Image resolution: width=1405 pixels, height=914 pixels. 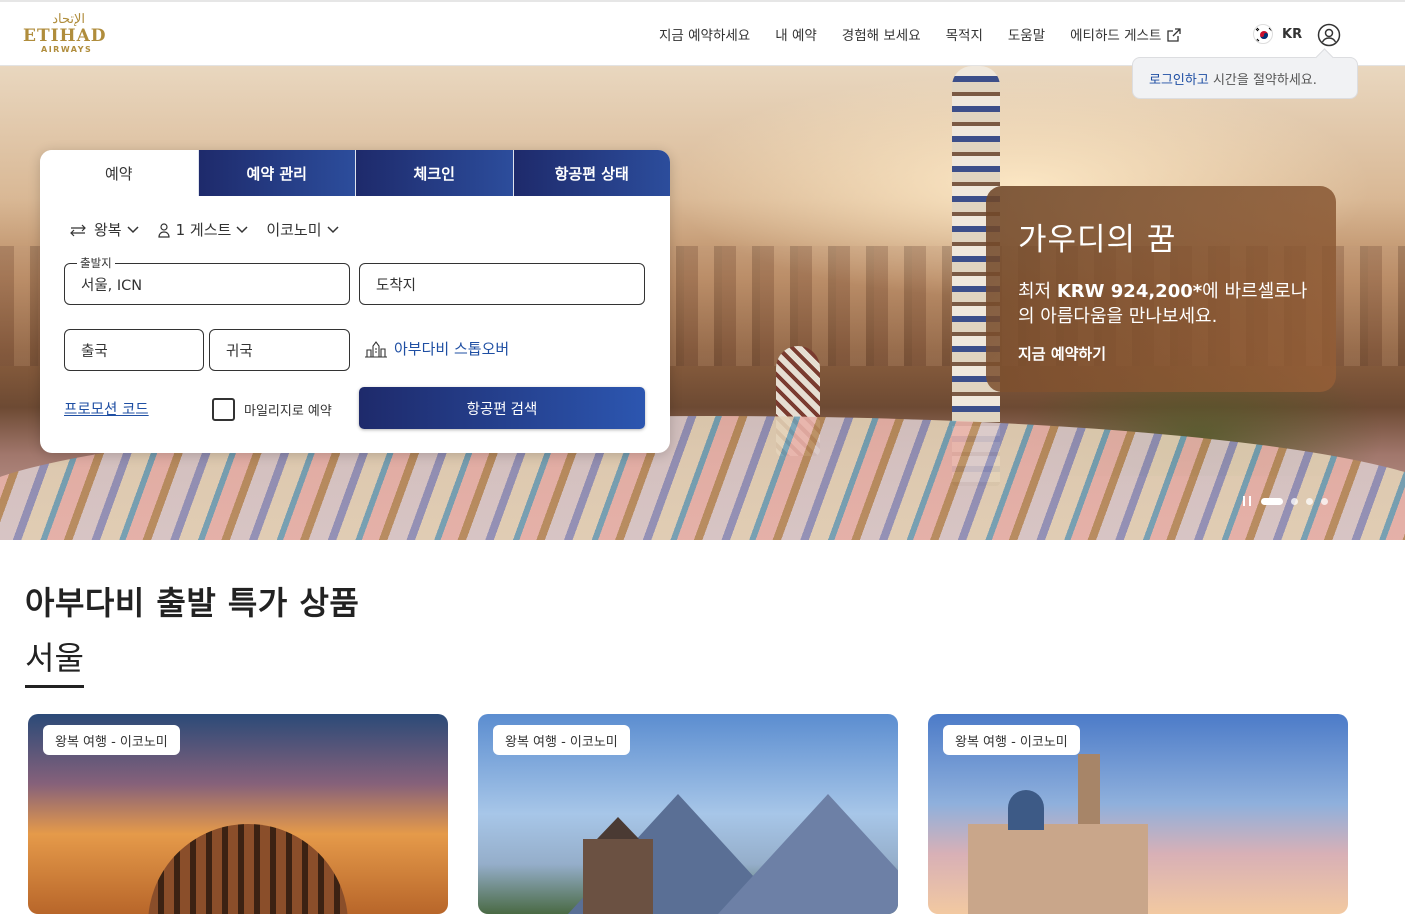 What do you see at coordinates (396, 285) in the screenshot?
I see `destination-placeholder: 도착지` at bounding box center [396, 285].